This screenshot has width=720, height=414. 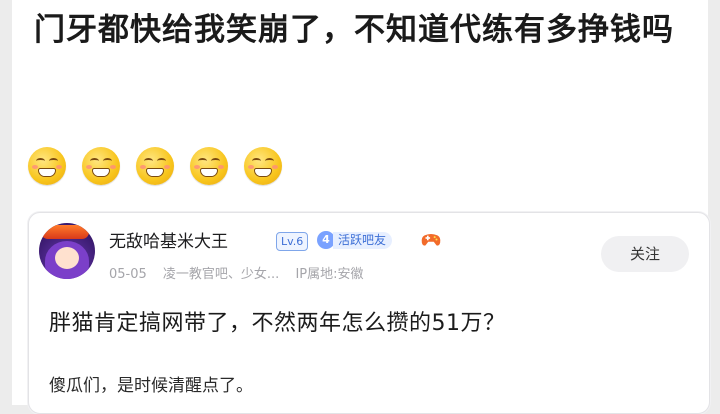 I want to click on emoji-row, so click(x=155, y=166).